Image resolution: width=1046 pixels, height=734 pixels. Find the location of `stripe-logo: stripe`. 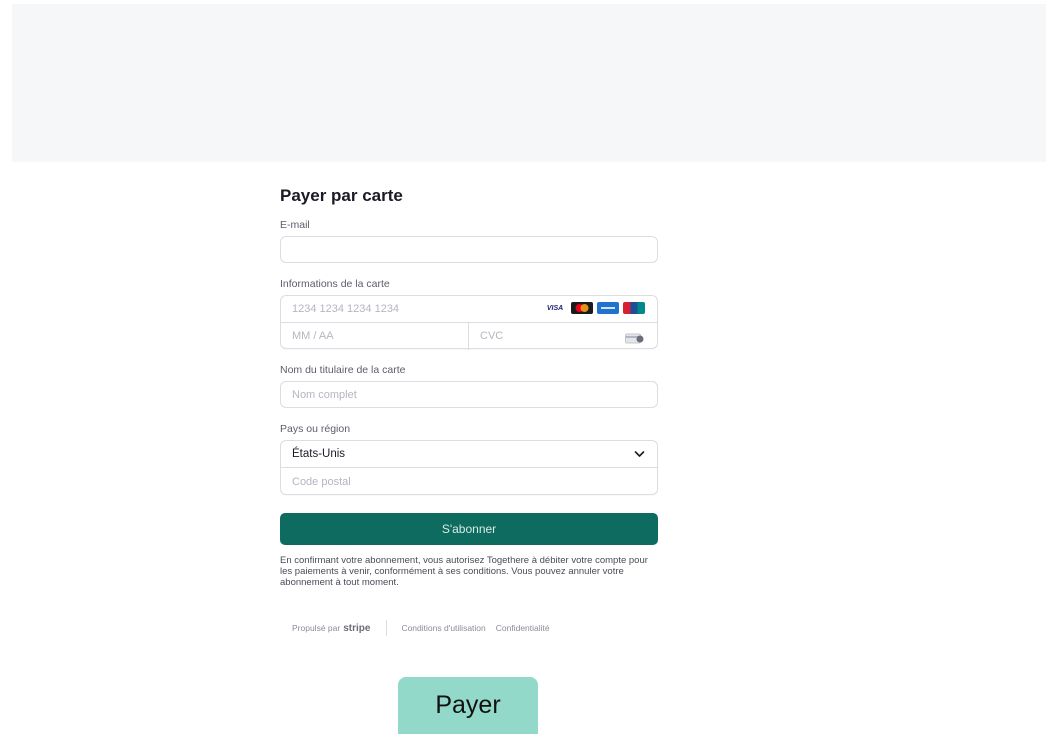

stripe-logo: stripe is located at coordinates (356, 628).